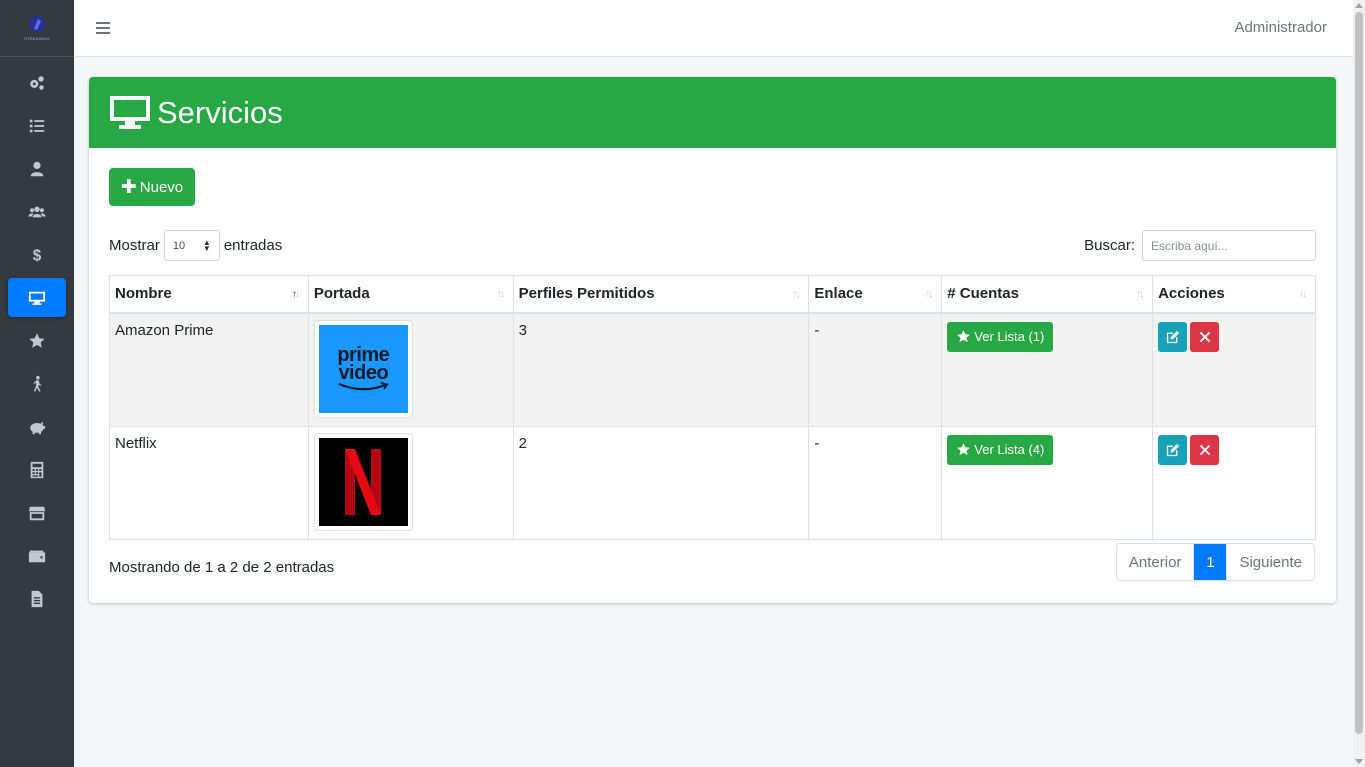  Describe the element at coordinates (1270, 562) in the screenshot. I see `next-page-button: Siguiente` at that location.